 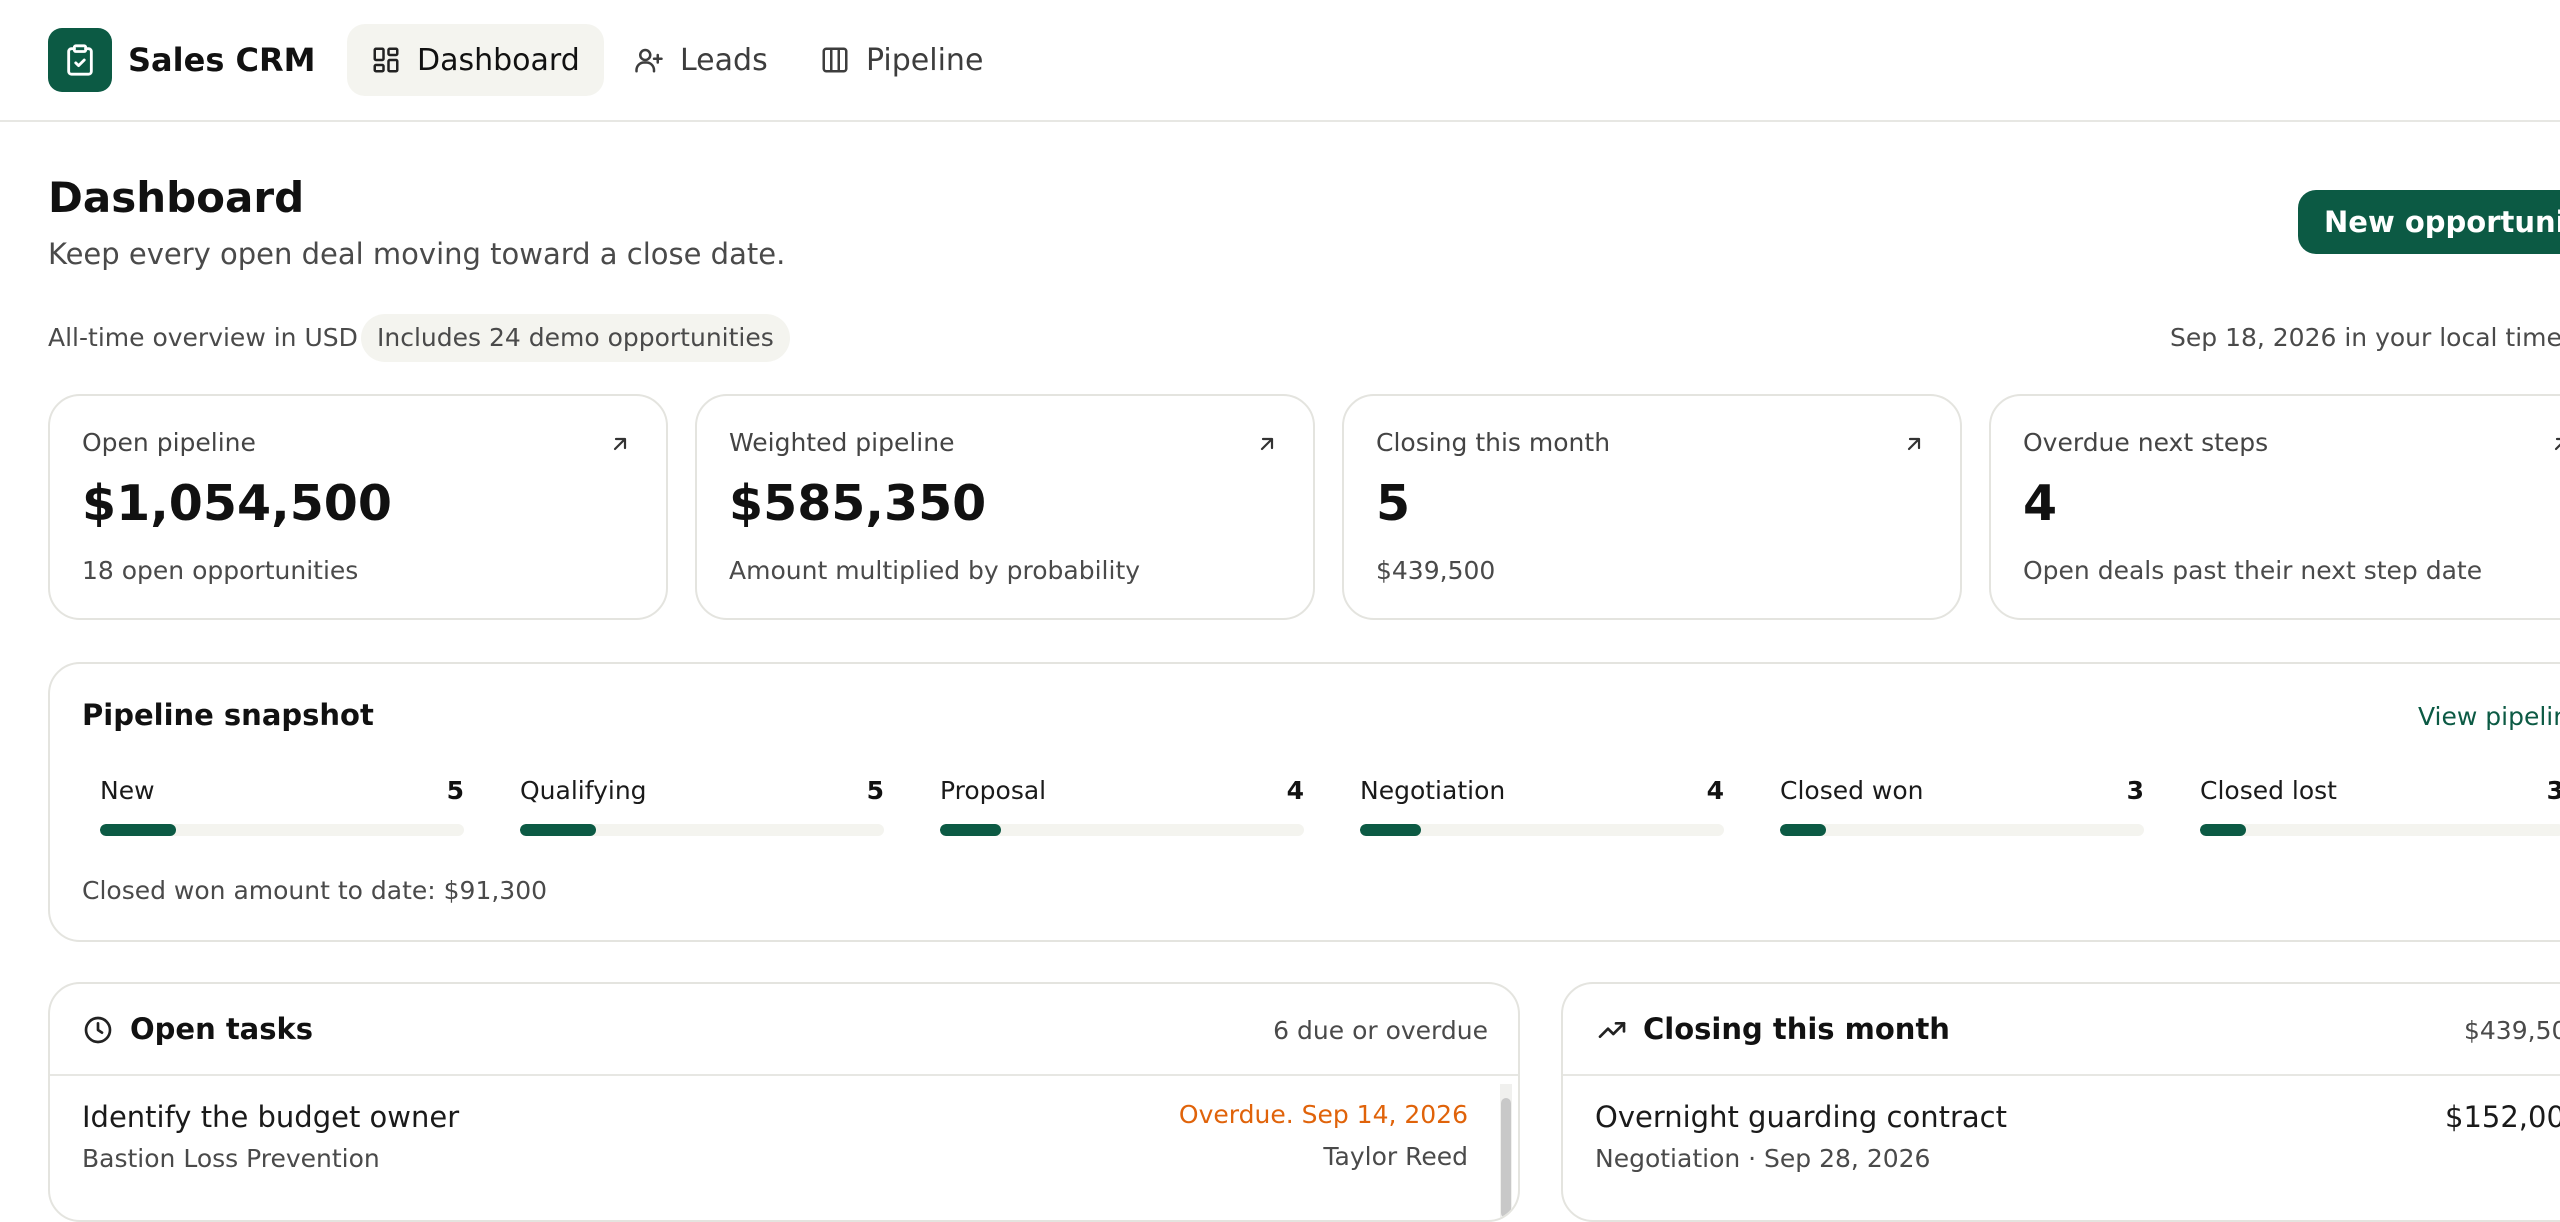 What do you see at coordinates (1506, 1158) in the screenshot?
I see `scrollbar-thumb` at bounding box center [1506, 1158].